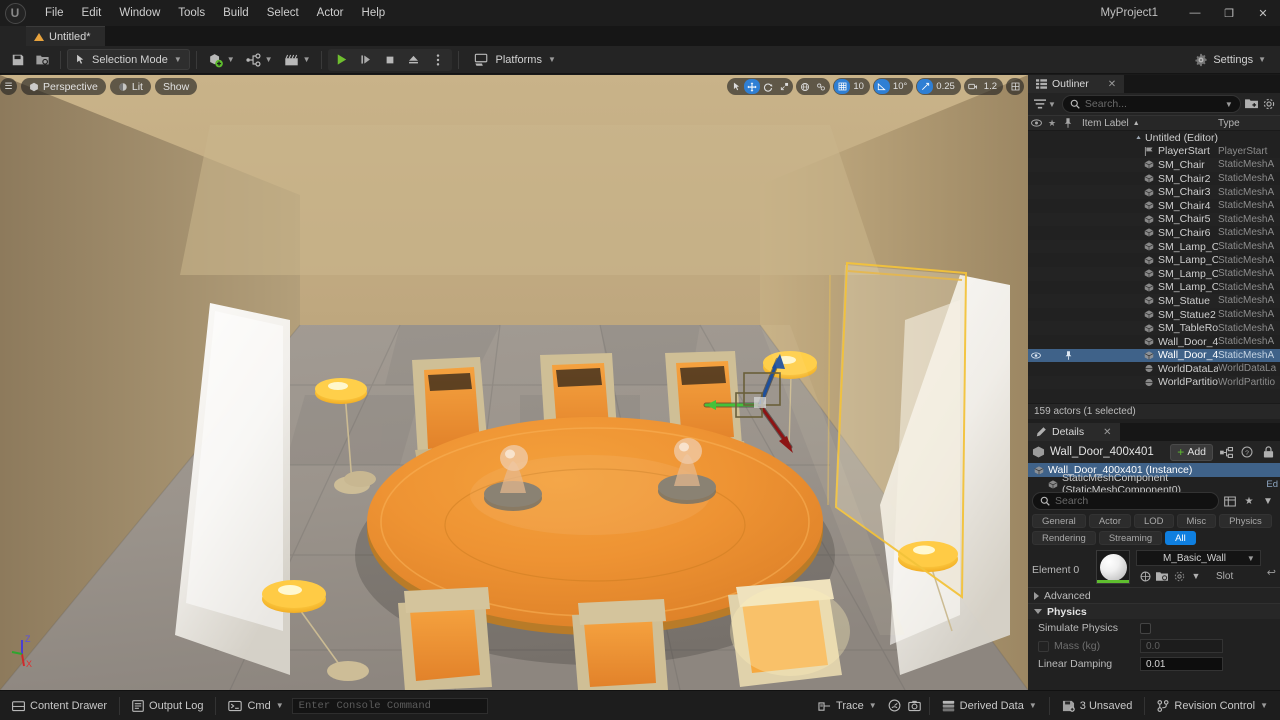  Describe the element at coordinates (139, 13) in the screenshot. I see `menu-window: Window` at that location.